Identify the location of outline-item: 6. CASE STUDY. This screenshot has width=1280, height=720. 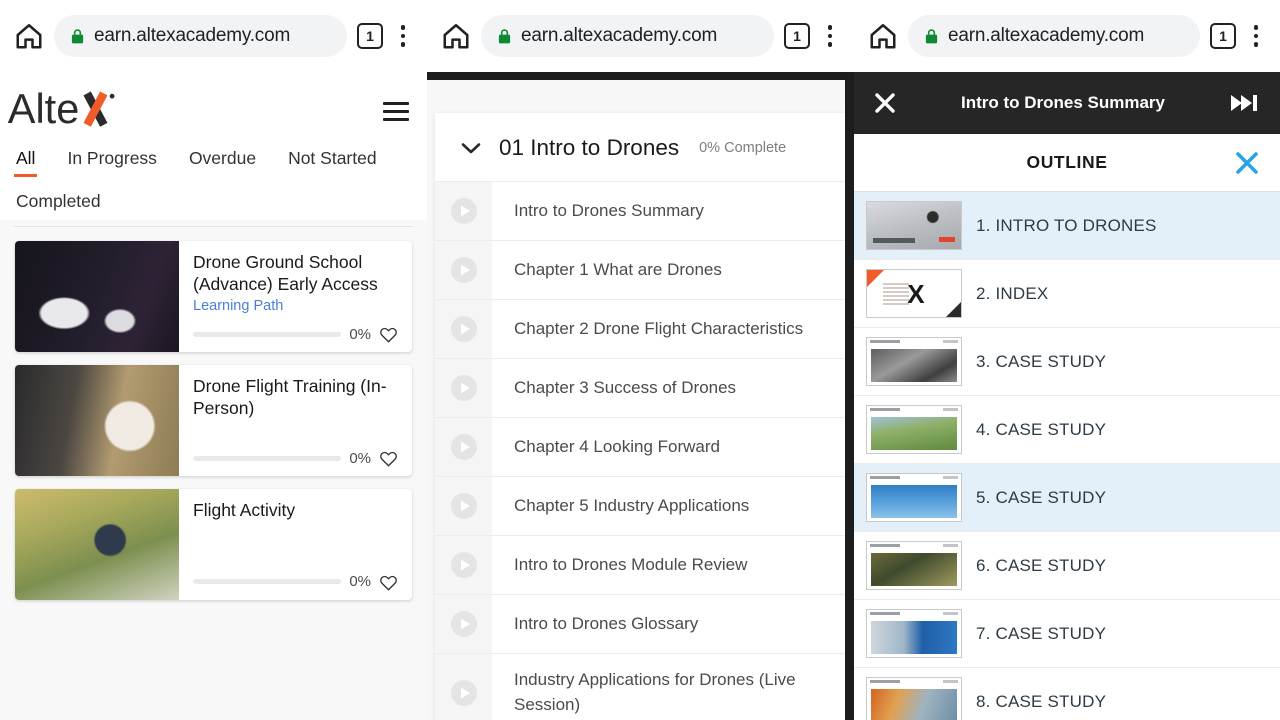
(1067, 566).